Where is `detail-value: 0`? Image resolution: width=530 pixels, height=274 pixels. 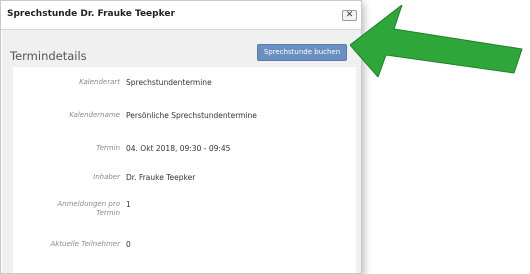 detail-value: 0 is located at coordinates (128, 244).